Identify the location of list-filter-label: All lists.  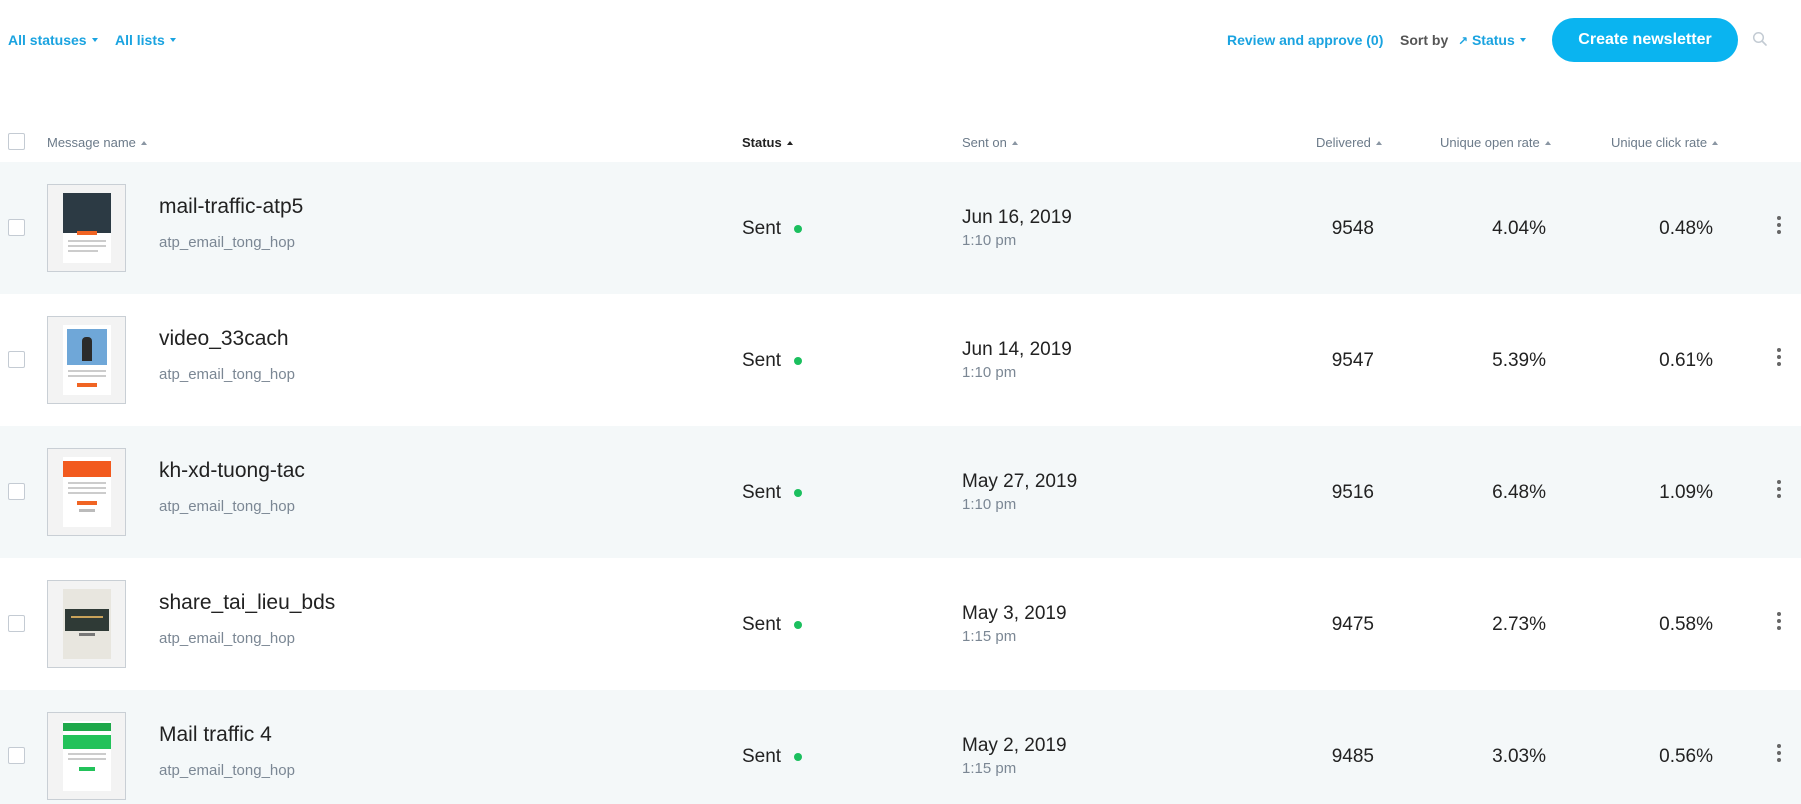
(140, 40).